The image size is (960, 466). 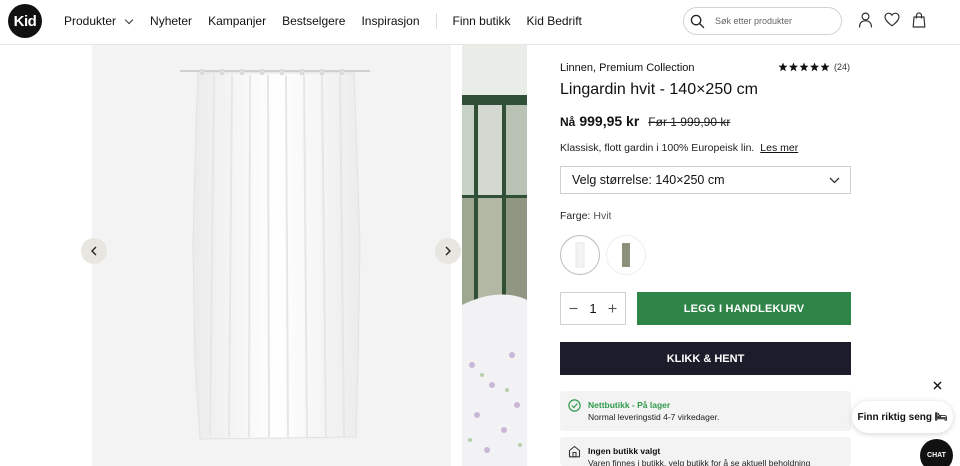 I want to click on logo: Kid, so click(x=25, y=21).